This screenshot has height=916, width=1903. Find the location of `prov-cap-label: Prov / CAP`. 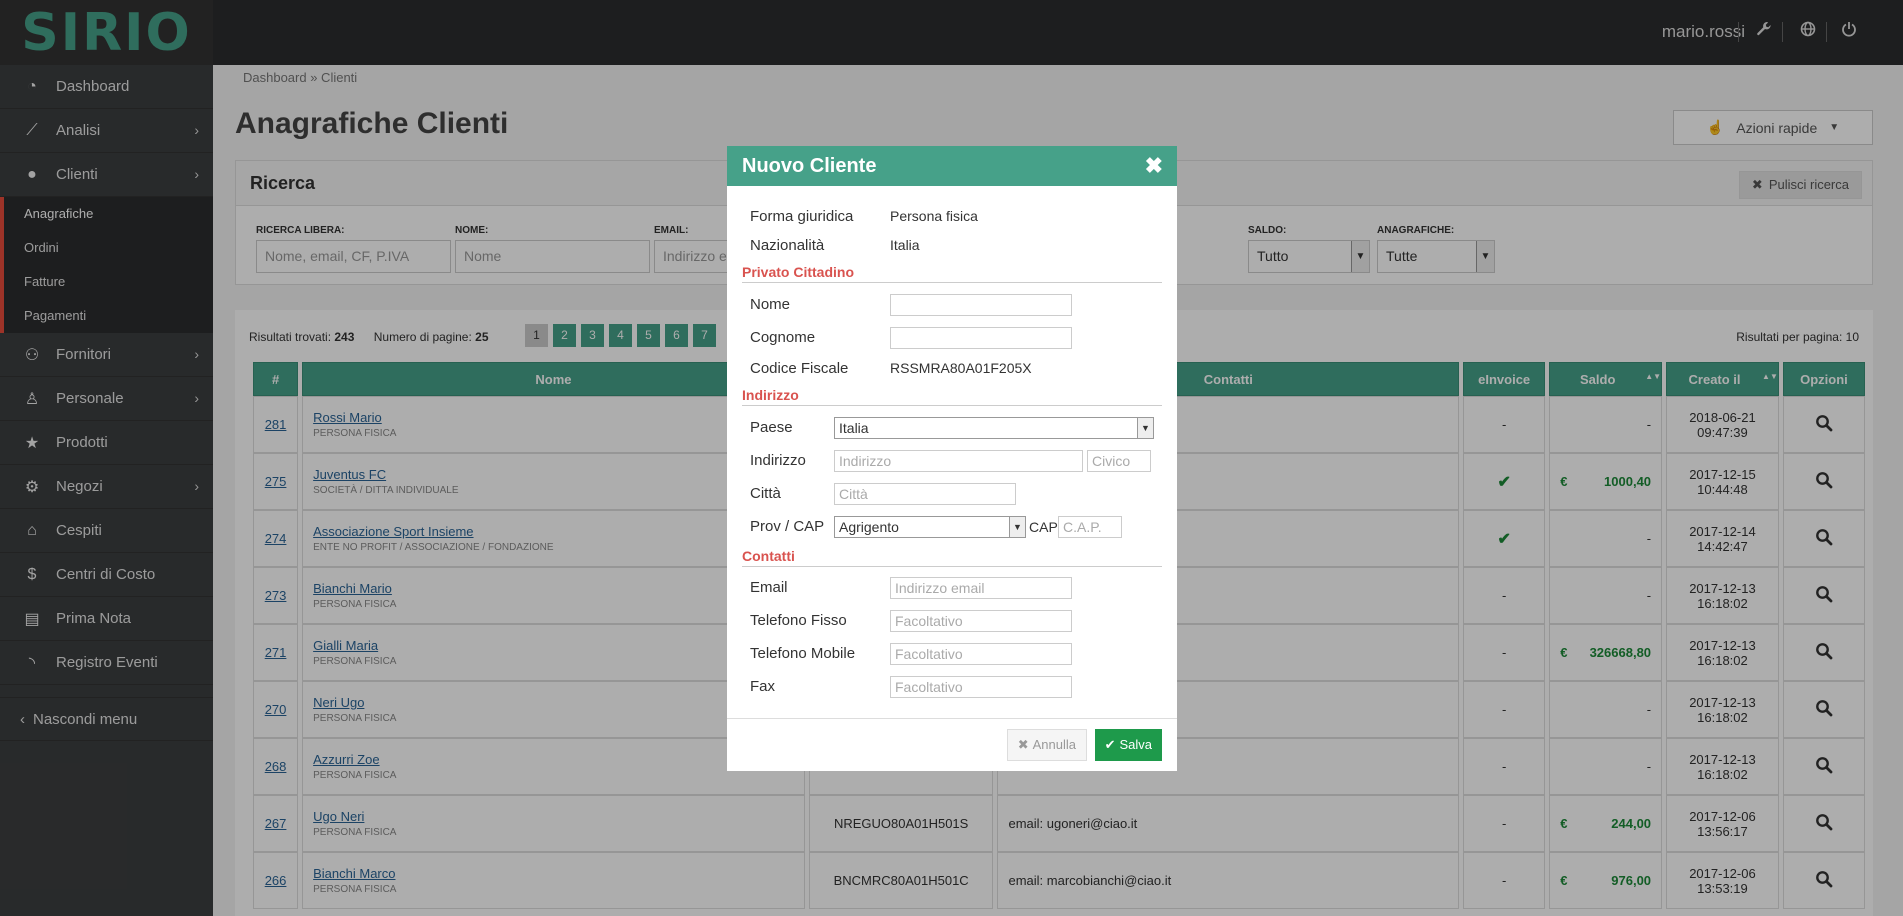

prov-cap-label: Prov / CAP is located at coordinates (787, 526).